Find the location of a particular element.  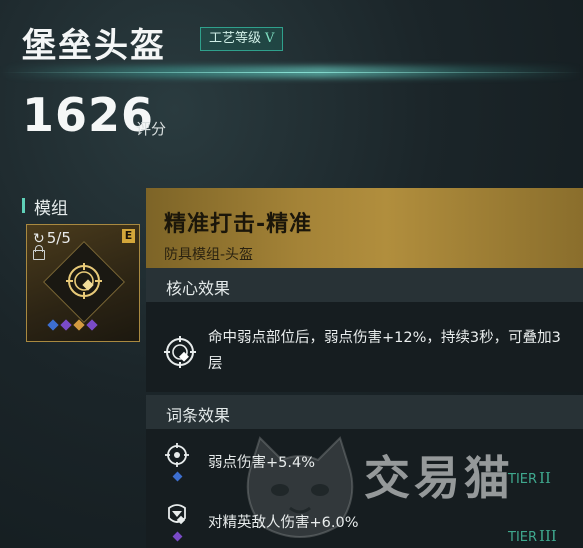

core-effect-header: 核心效果 is located at coordinates (364, 285).